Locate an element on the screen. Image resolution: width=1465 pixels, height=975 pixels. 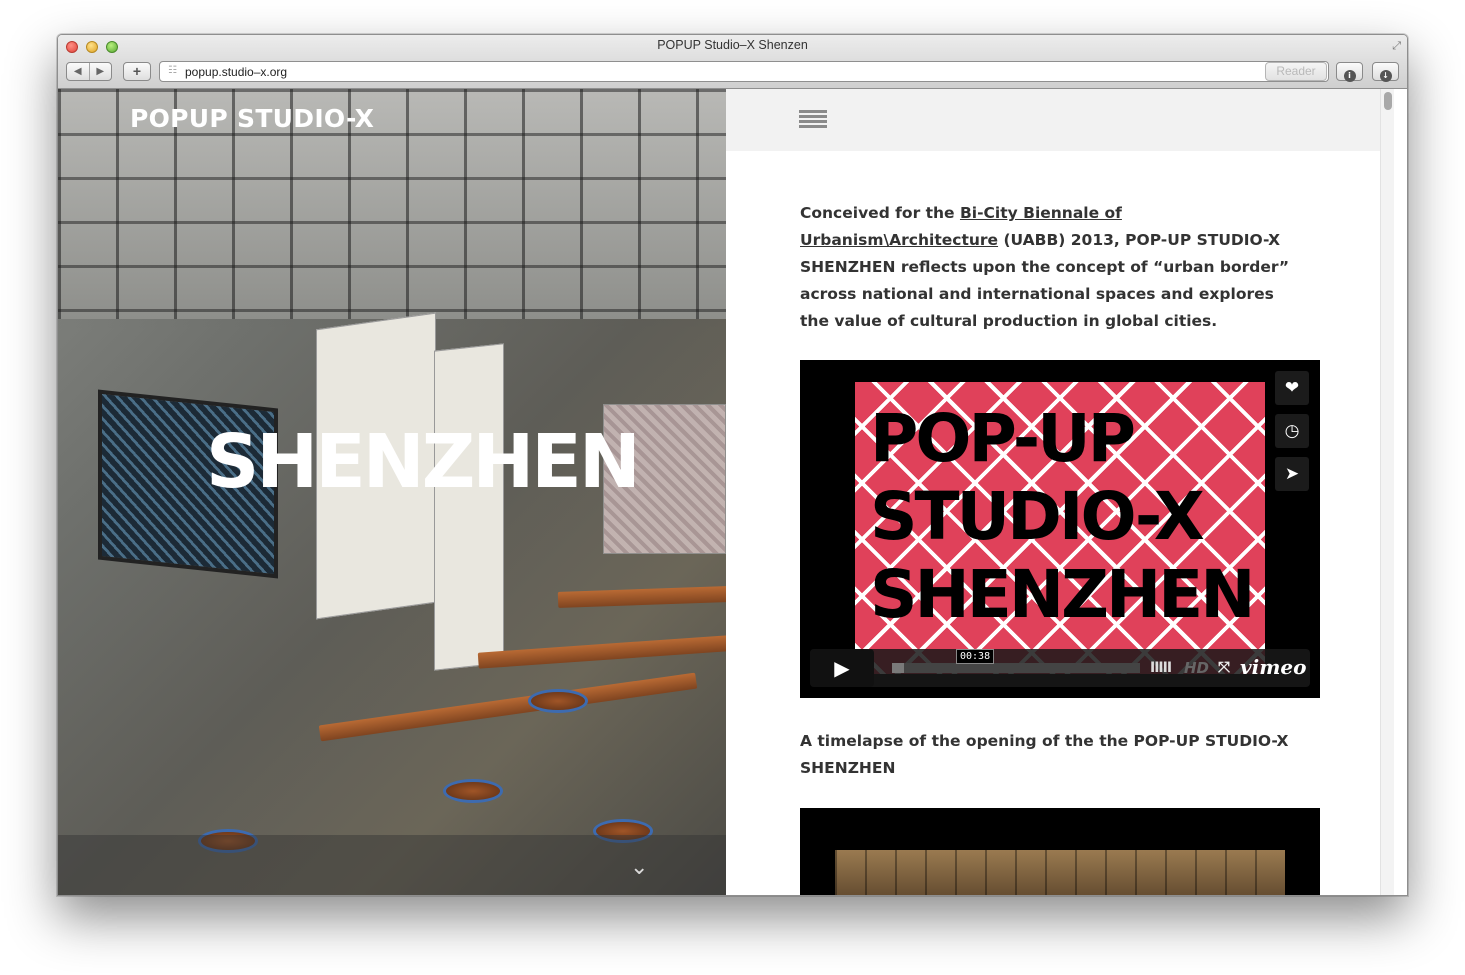
video-thumbnail: POP-UP STUDIO-X SHENZHEN is located at coordinates (1060, 528).